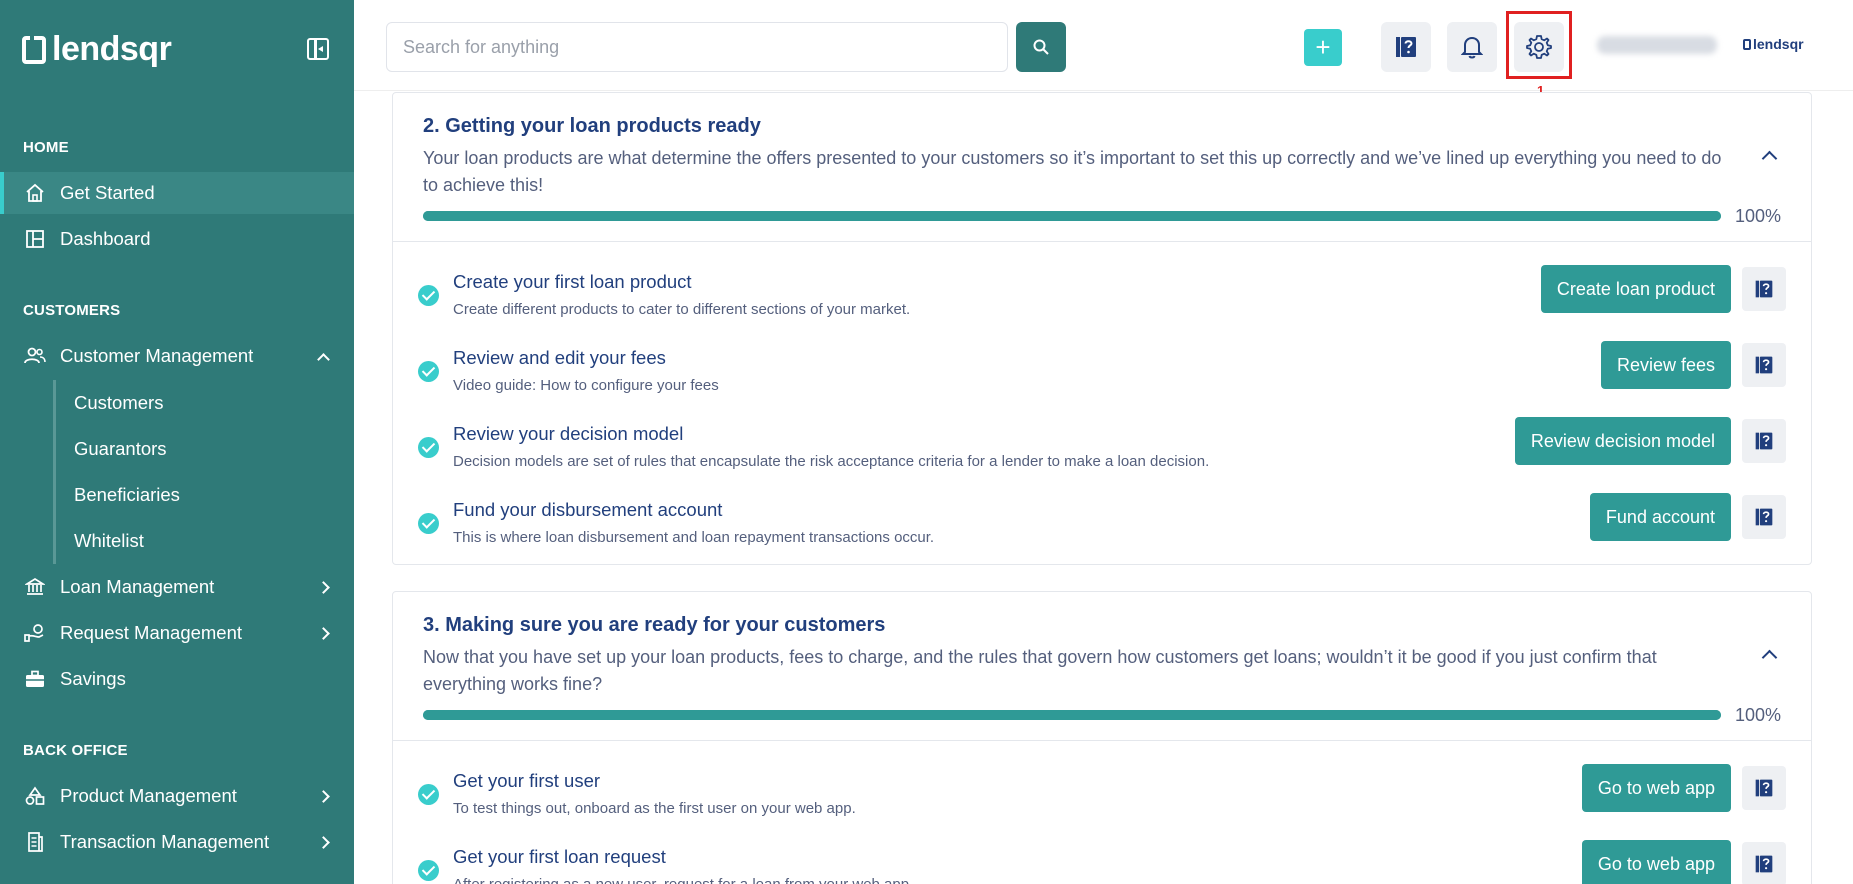  I want to click on review-decision-model-button: Review decision model, so click(1622, 441).